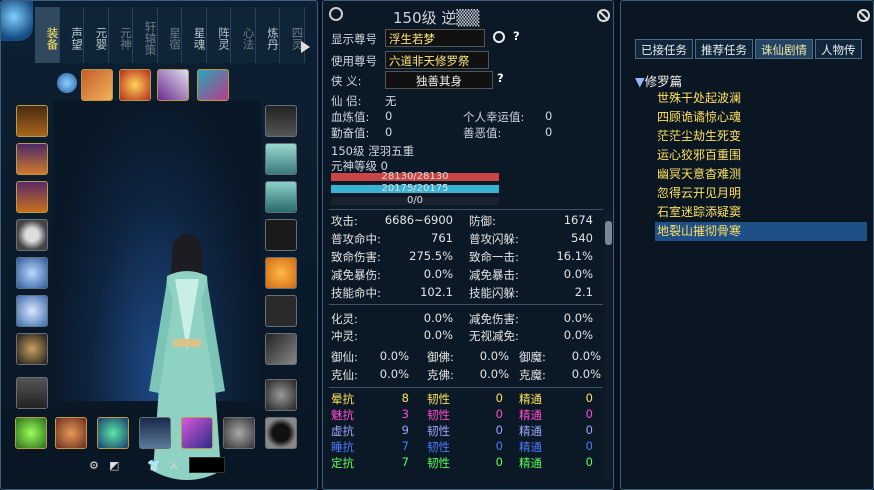 Image resolution: width=874 pixels, height=490 pixels. What do you see at coordinates (838, 49) in the screenshot?
I see `quest-tab-3: 人物传` at bounding box center [838, 49].